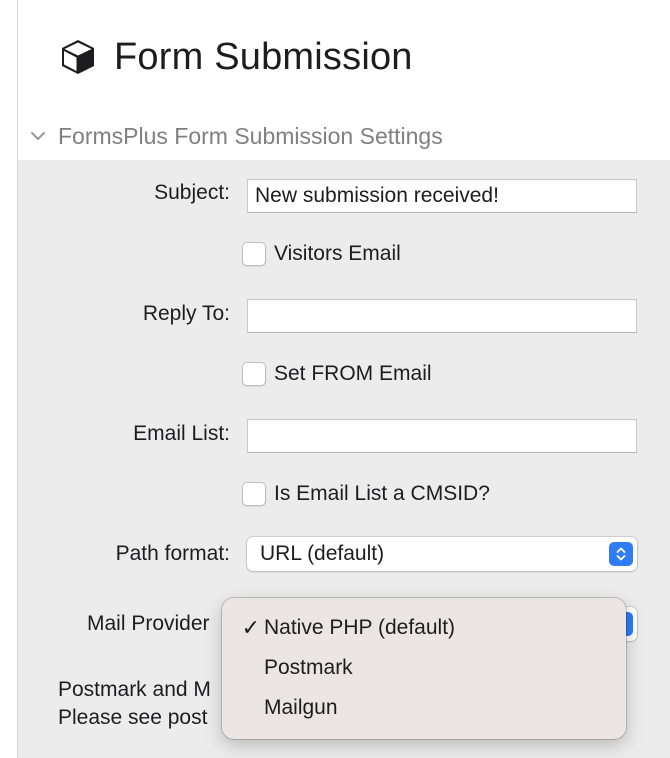  I want to click on path-format-popup: URL (default), so click(442, 554).